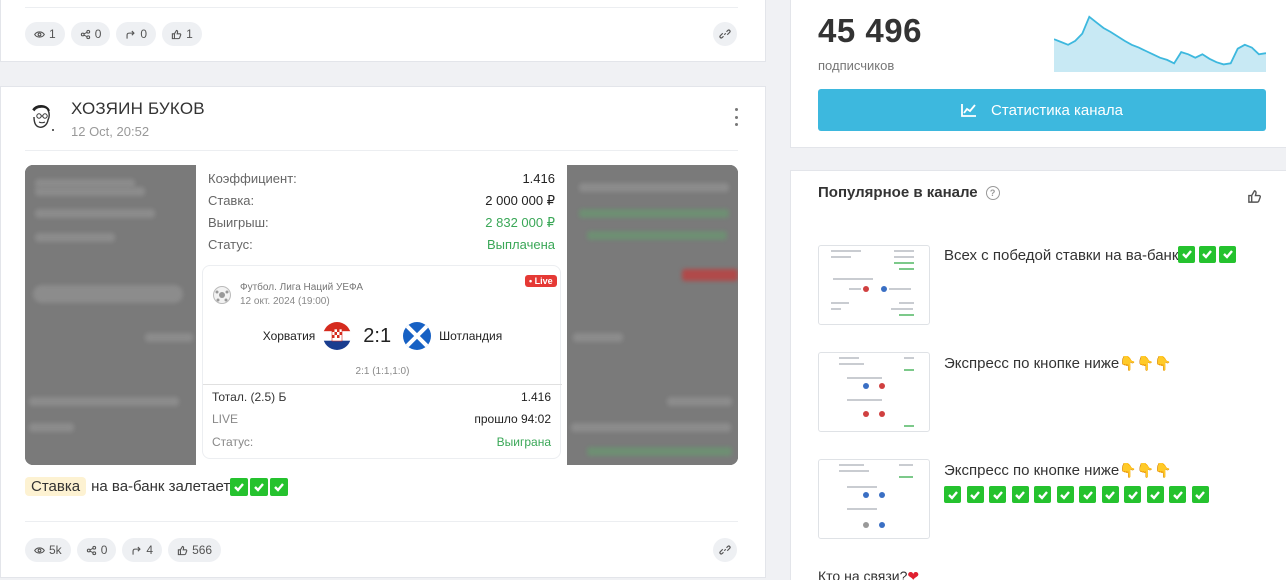 This screenshot has width=1286, height=580. Describe the element at coordinates (302, 287) in the screenshot. I see `league-name: Футбол. Лига Наций УЕФА` at that location.